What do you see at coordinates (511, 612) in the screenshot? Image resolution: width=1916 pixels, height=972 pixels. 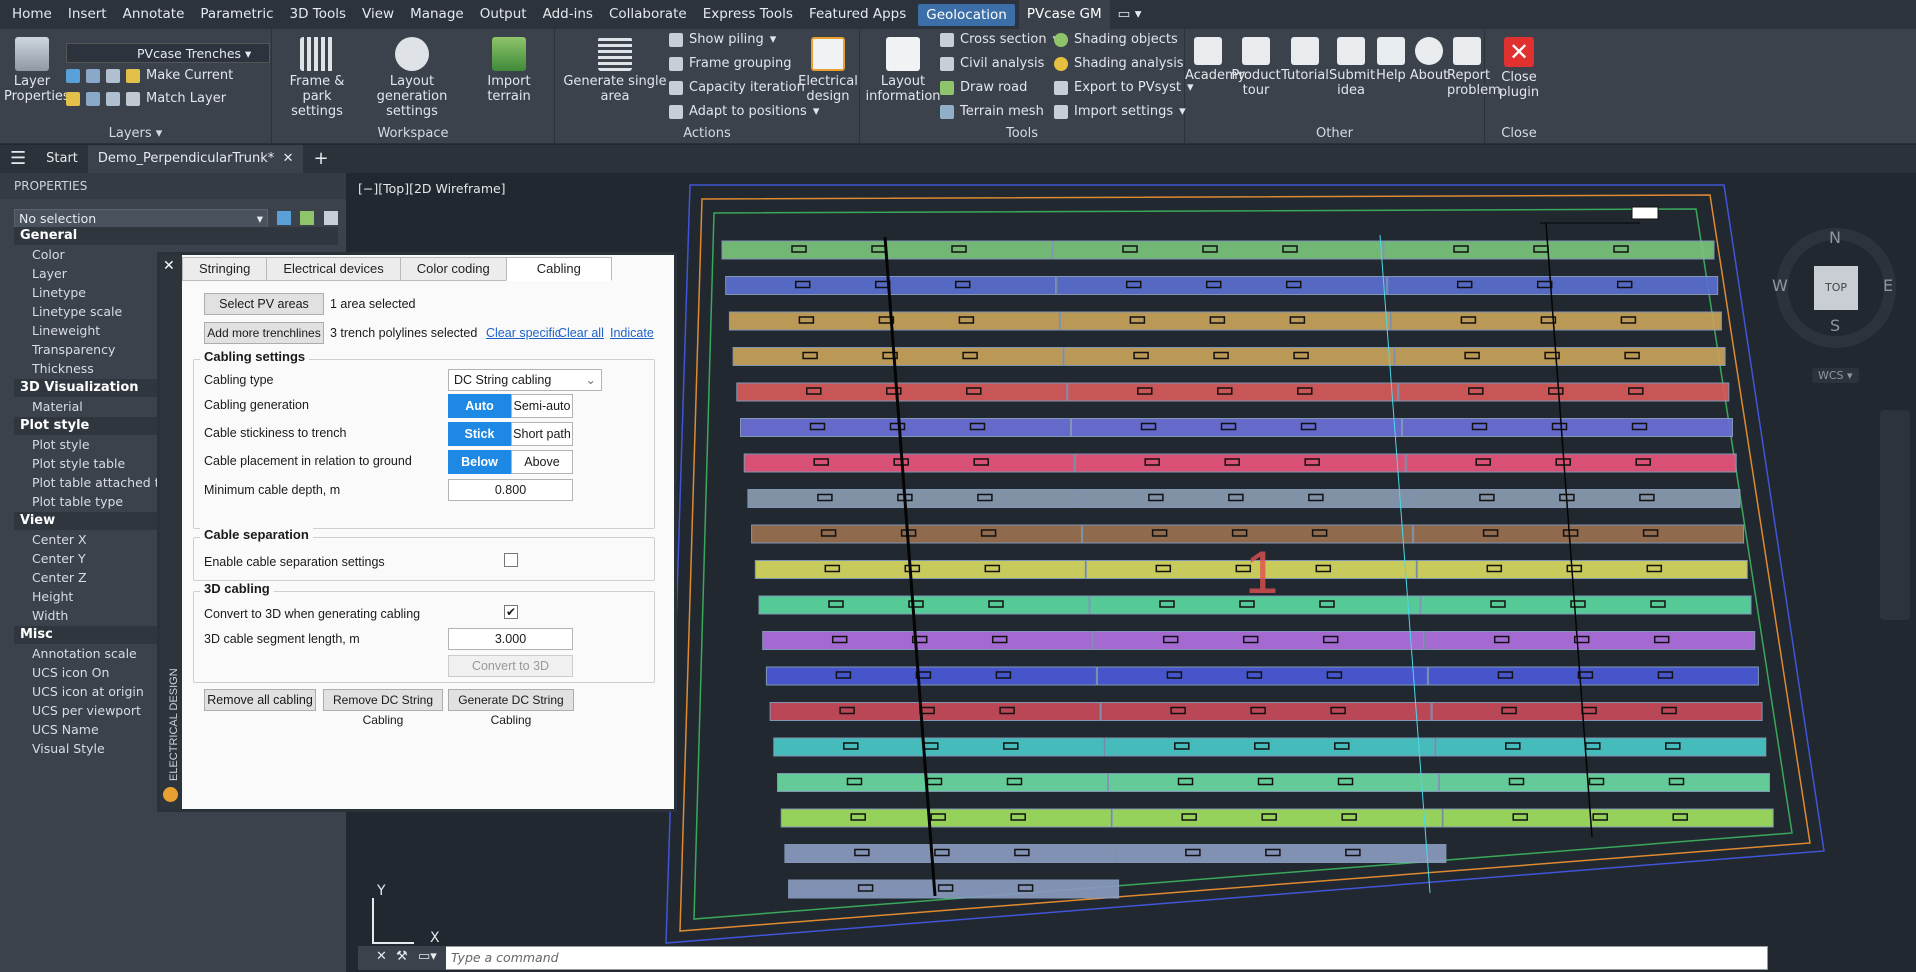 I see `convert-3d-checkbox: ✔` at bounding box center [511, 612].